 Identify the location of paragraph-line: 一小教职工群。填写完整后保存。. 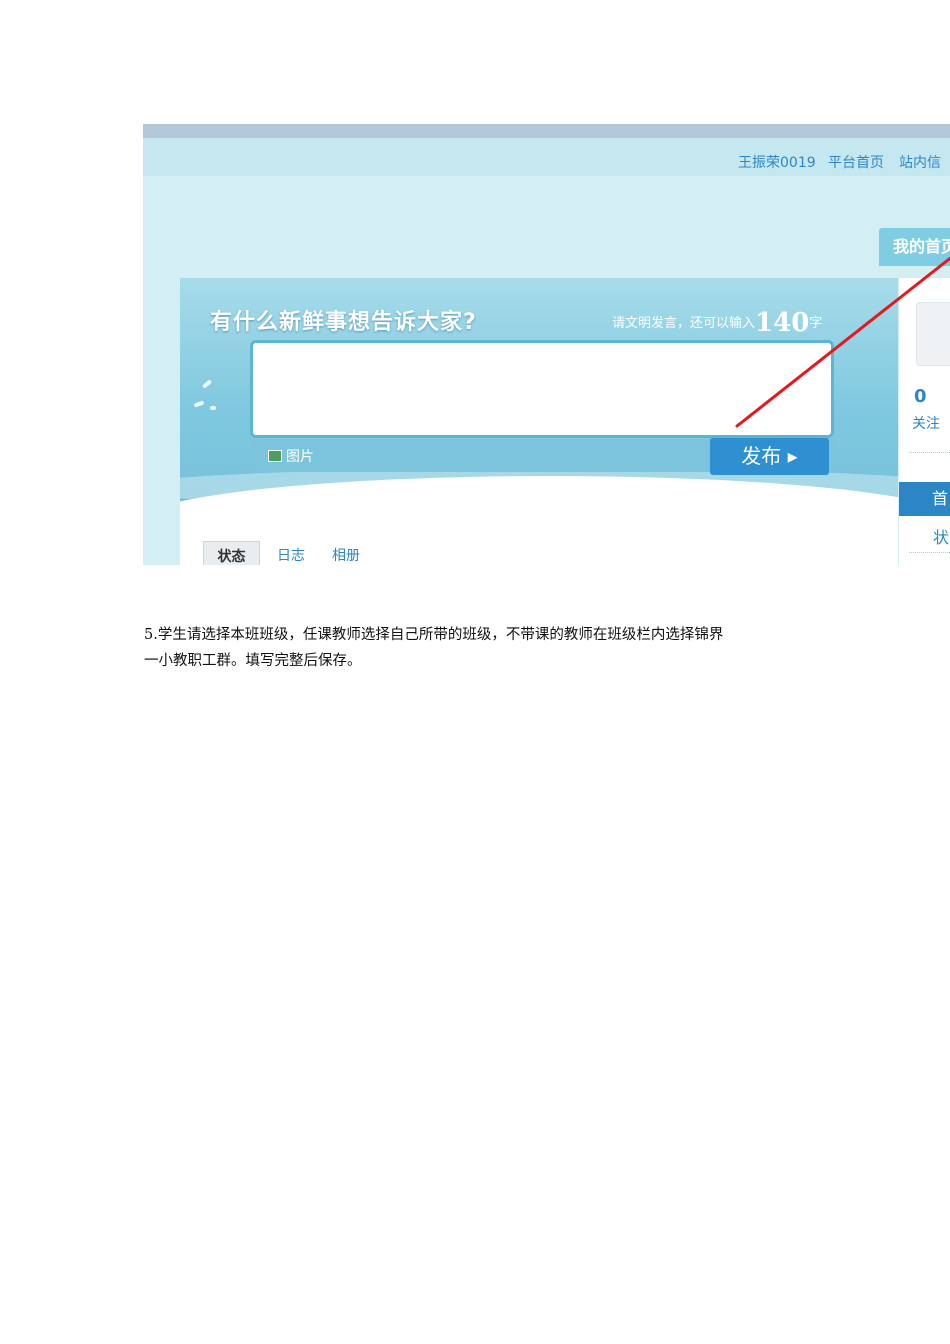
(253, 661).